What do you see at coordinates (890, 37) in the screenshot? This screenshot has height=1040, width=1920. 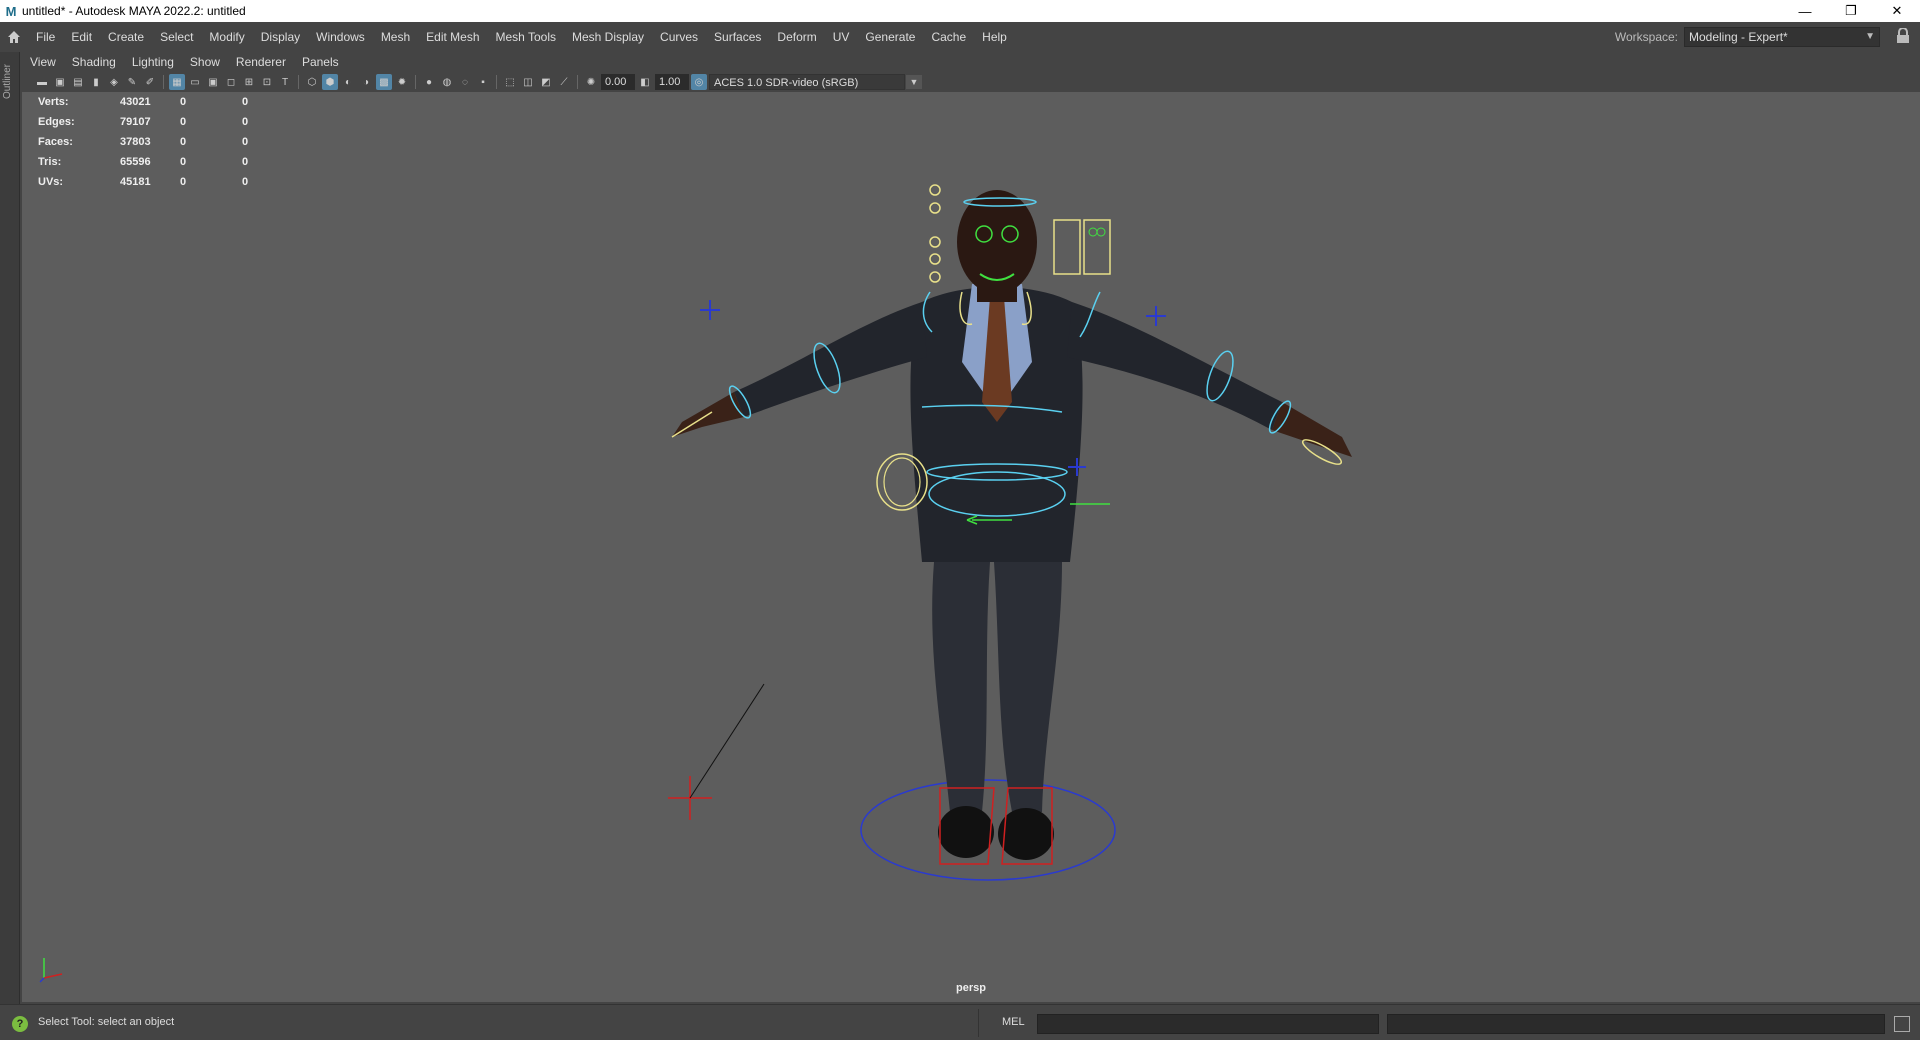 I see `menu-generate: Generate` at bounding box center [890, 37].